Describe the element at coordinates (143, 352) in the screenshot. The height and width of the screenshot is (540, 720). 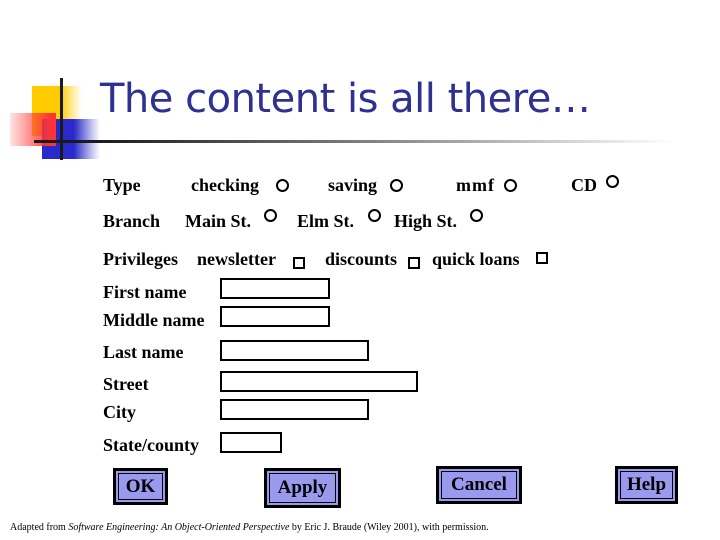
I see `last-name-label: Last name` at that location.